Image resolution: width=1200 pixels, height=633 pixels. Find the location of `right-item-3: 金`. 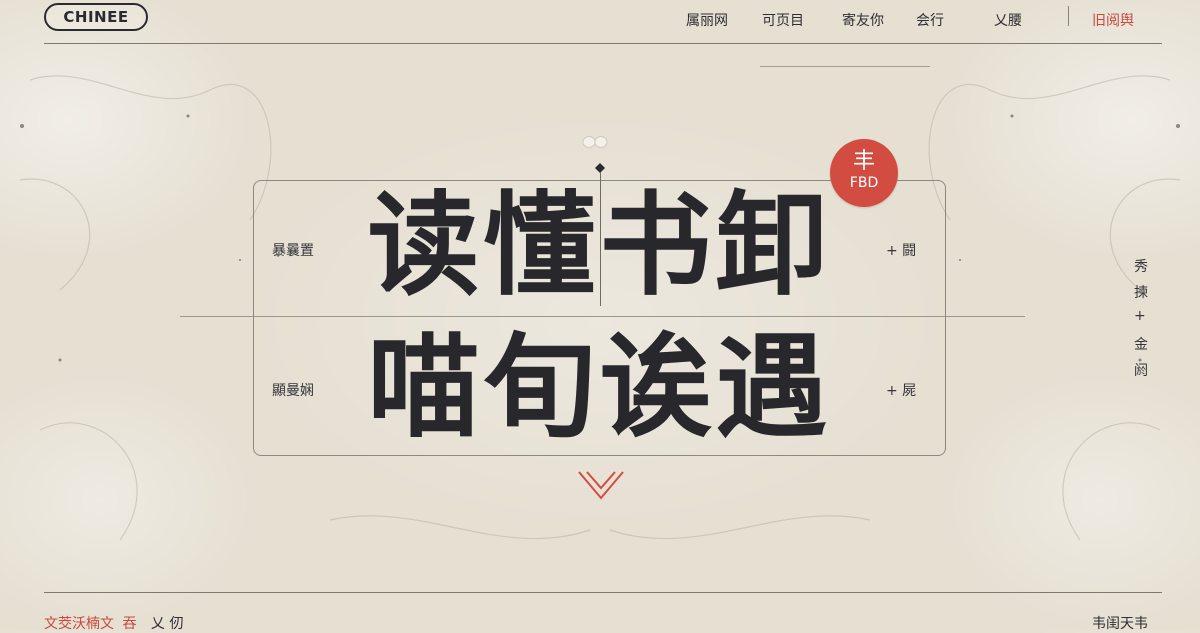

right-item-3: 金 is located at coordinates (1141, 344).